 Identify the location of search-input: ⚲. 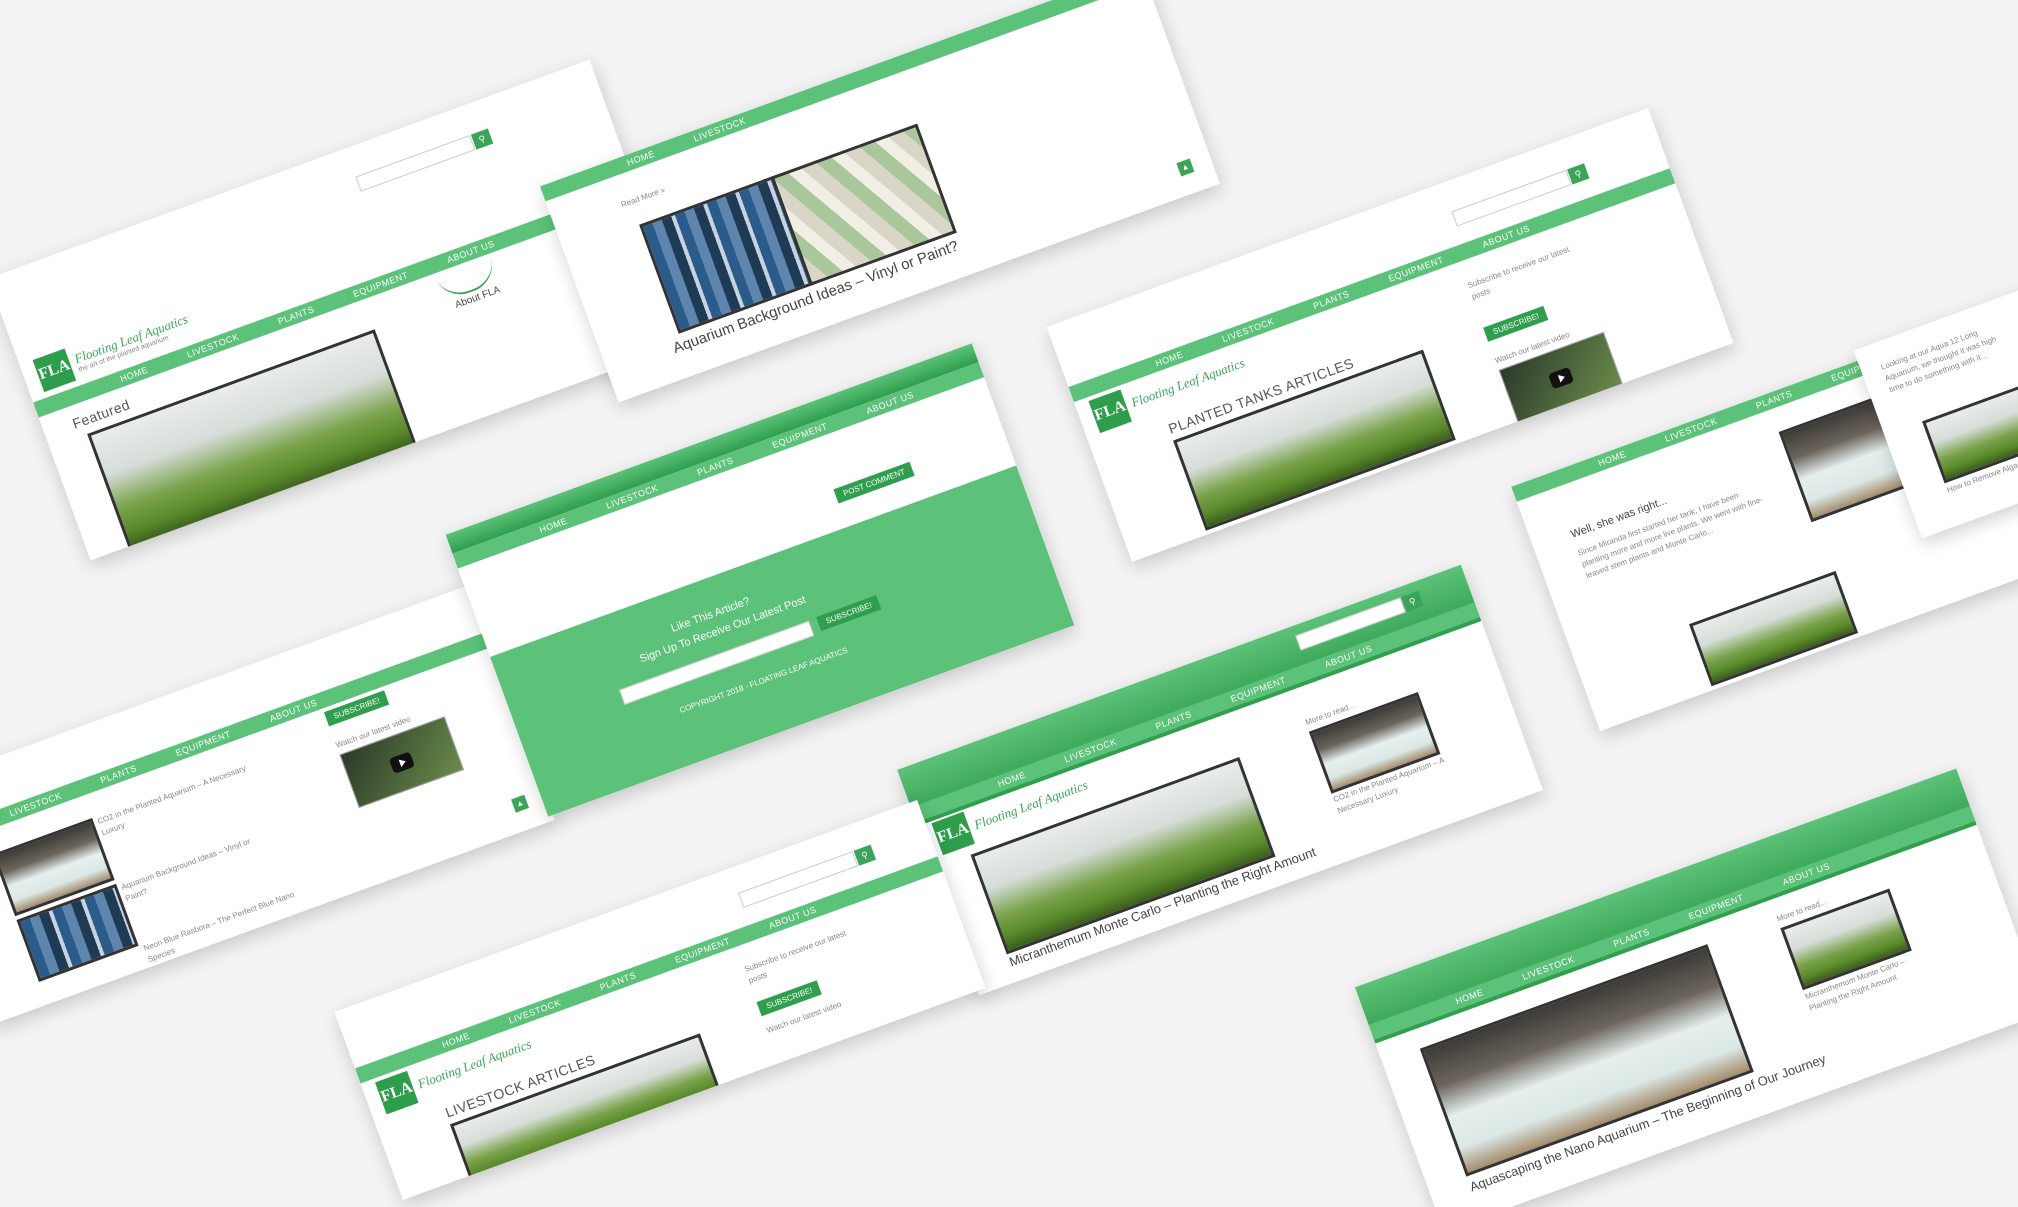
(424, 160).